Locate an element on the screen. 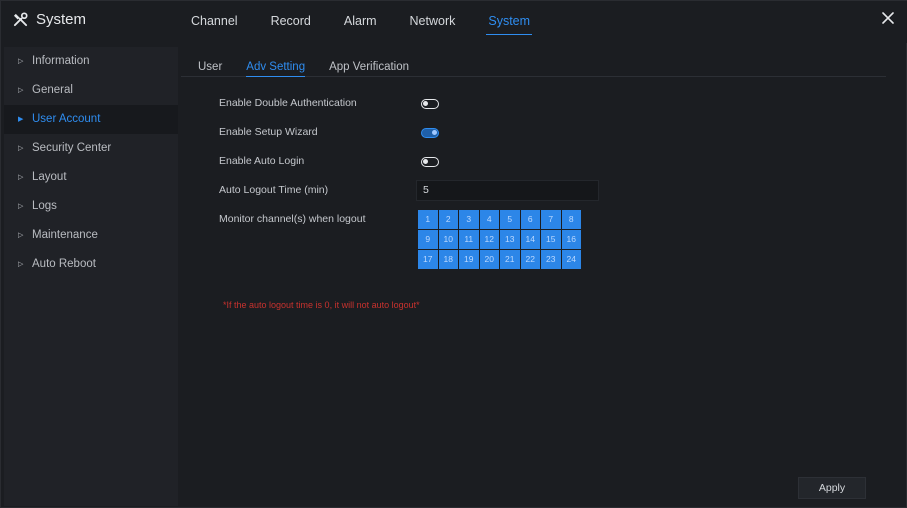  double-auth-toggle is located at coordinates (430, 104).